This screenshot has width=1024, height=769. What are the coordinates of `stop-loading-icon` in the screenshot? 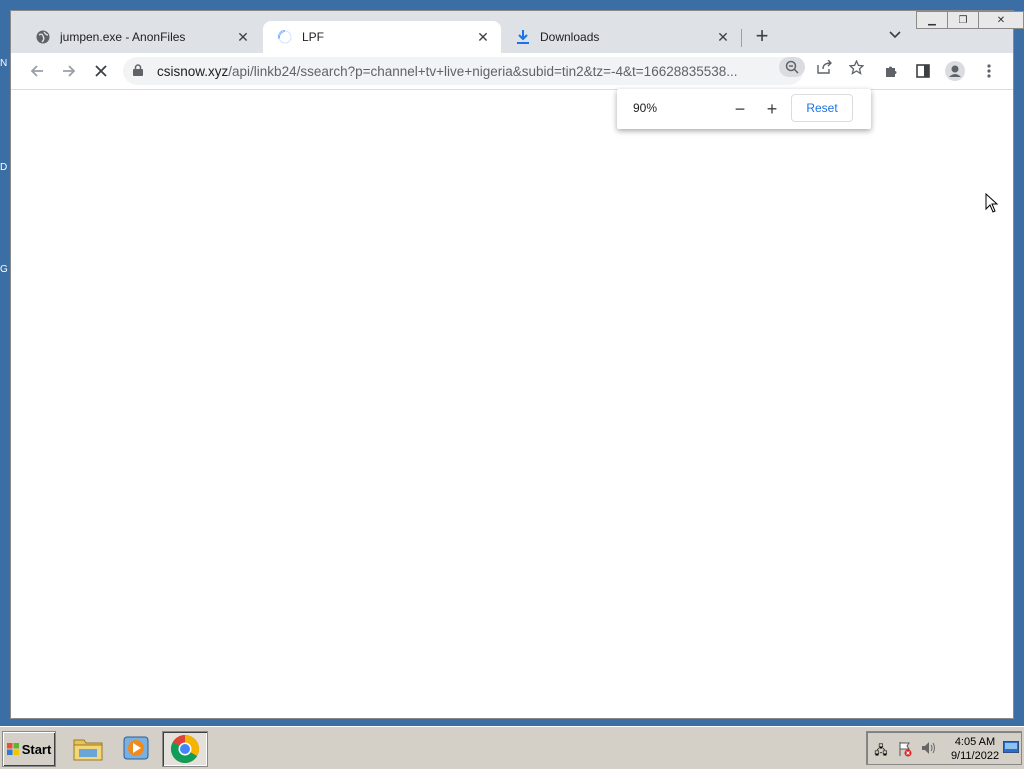 It's located at (101, 71).